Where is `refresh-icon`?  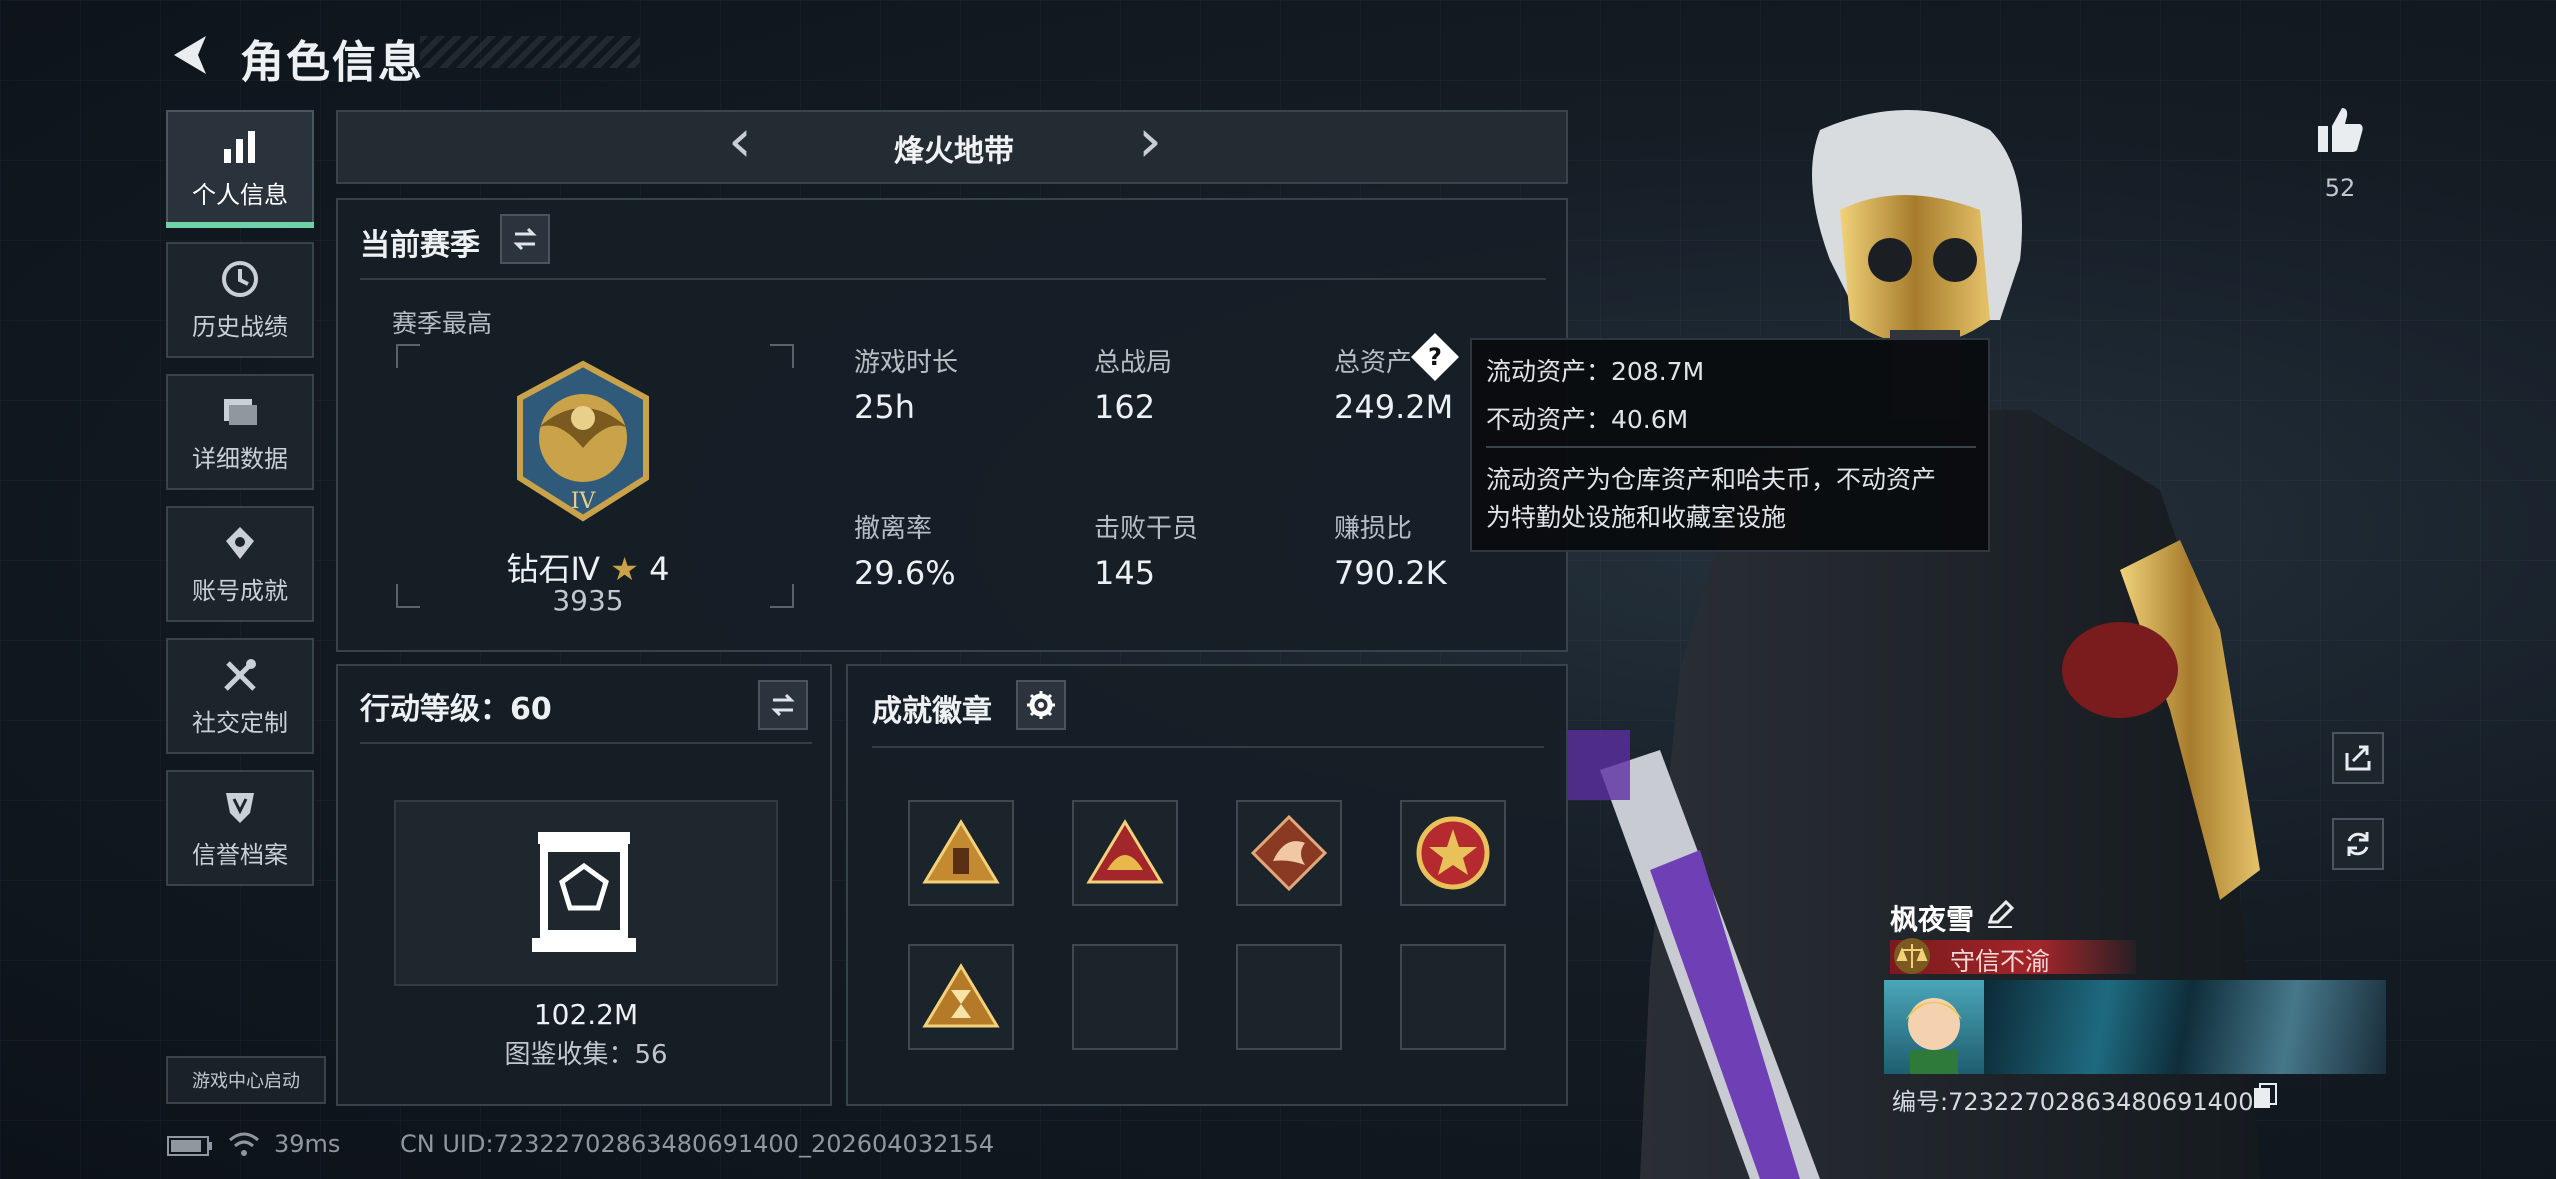 refresh-icon is located at coordinates (2358, 844).